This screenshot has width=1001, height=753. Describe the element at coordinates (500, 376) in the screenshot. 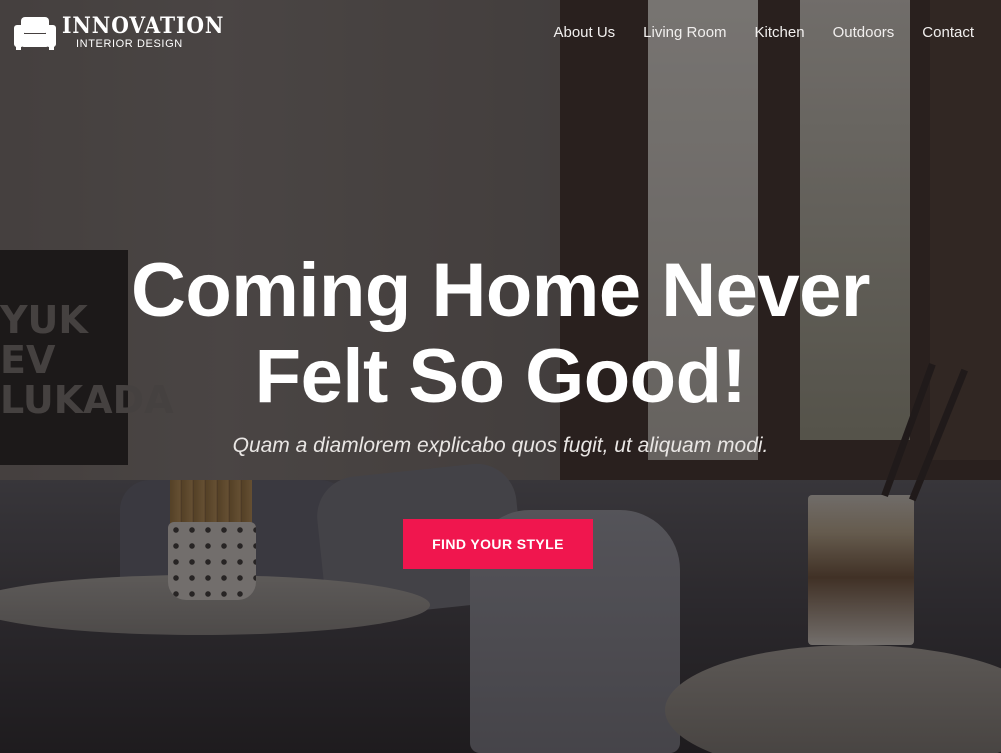

I see `hero-title-line-2: Felt So Good!` at that location.